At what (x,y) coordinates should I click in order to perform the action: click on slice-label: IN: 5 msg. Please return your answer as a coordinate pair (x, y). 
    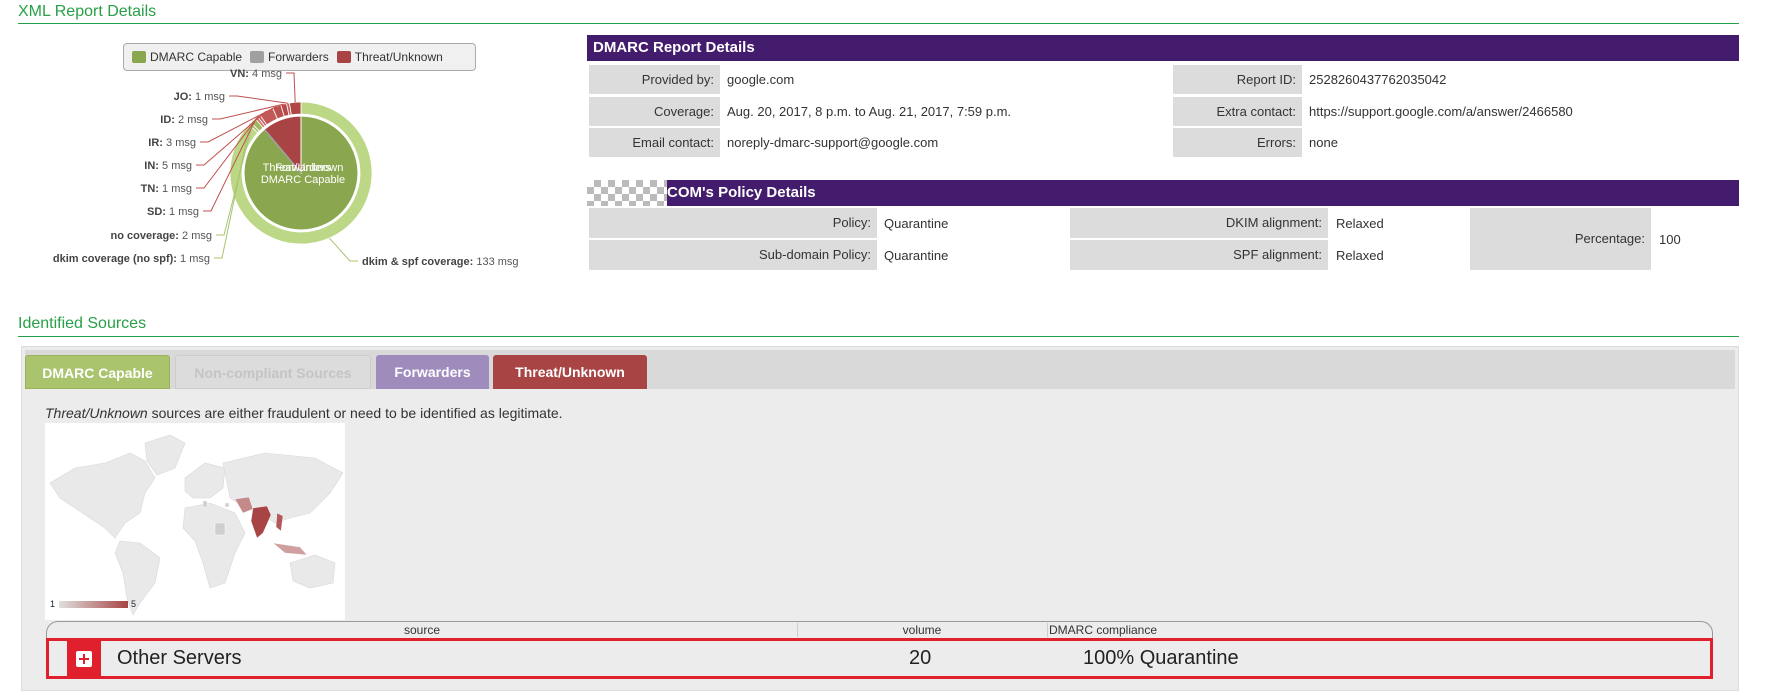
    Looking at the image, I should click on (168, 166).